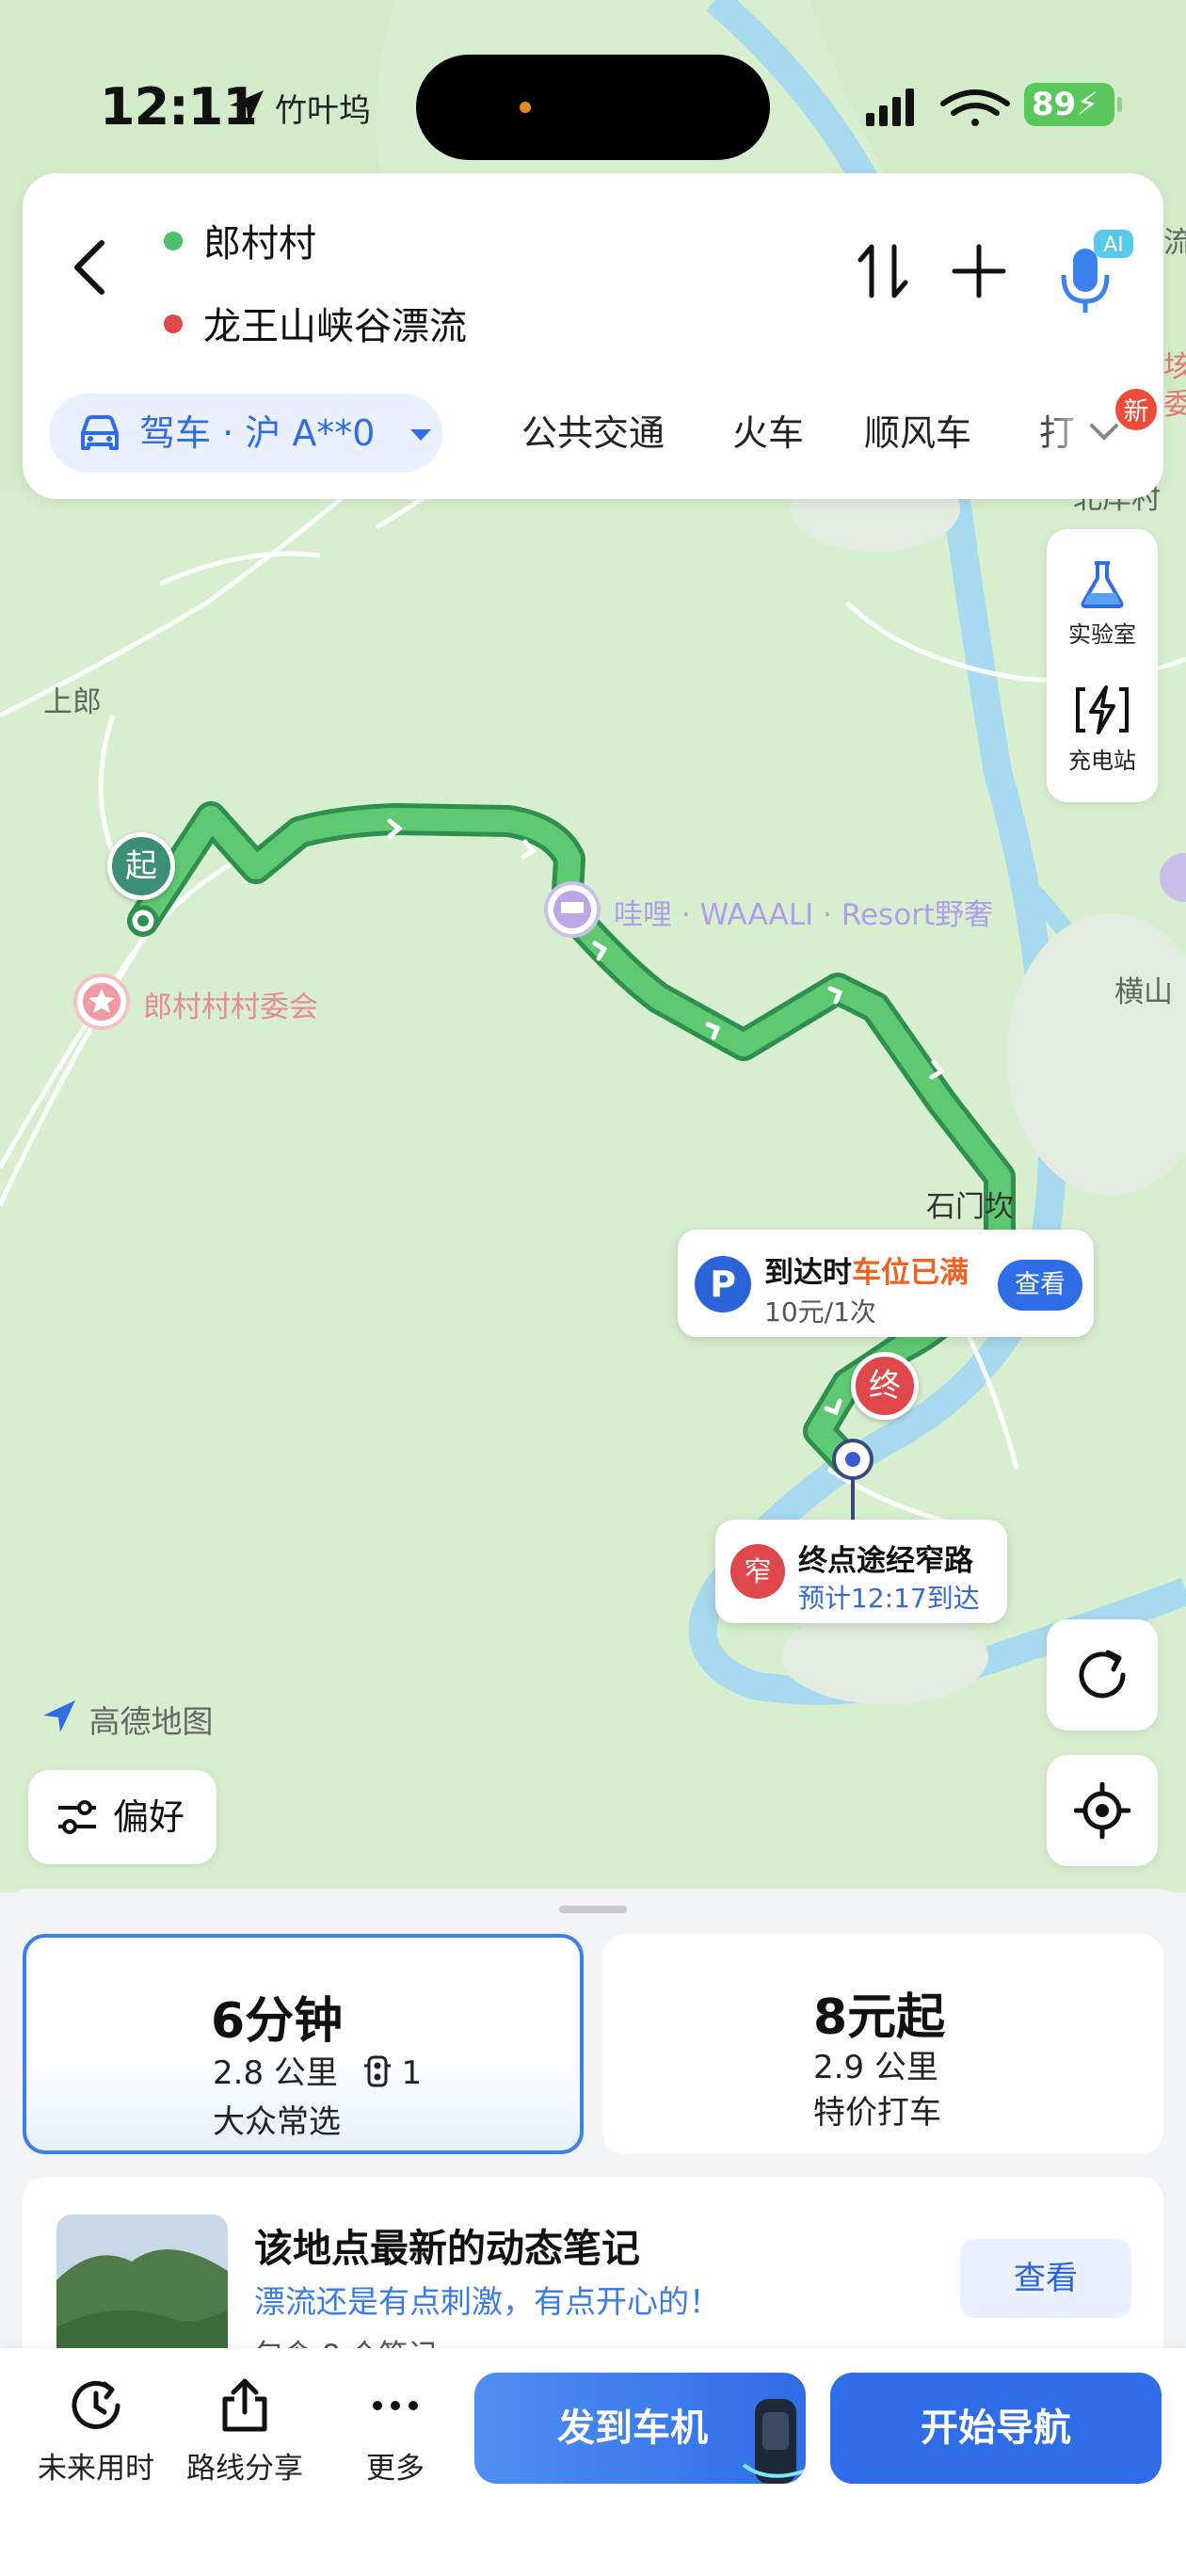  I want to click on map-label-edge-1: 流, so click(1174, 243).